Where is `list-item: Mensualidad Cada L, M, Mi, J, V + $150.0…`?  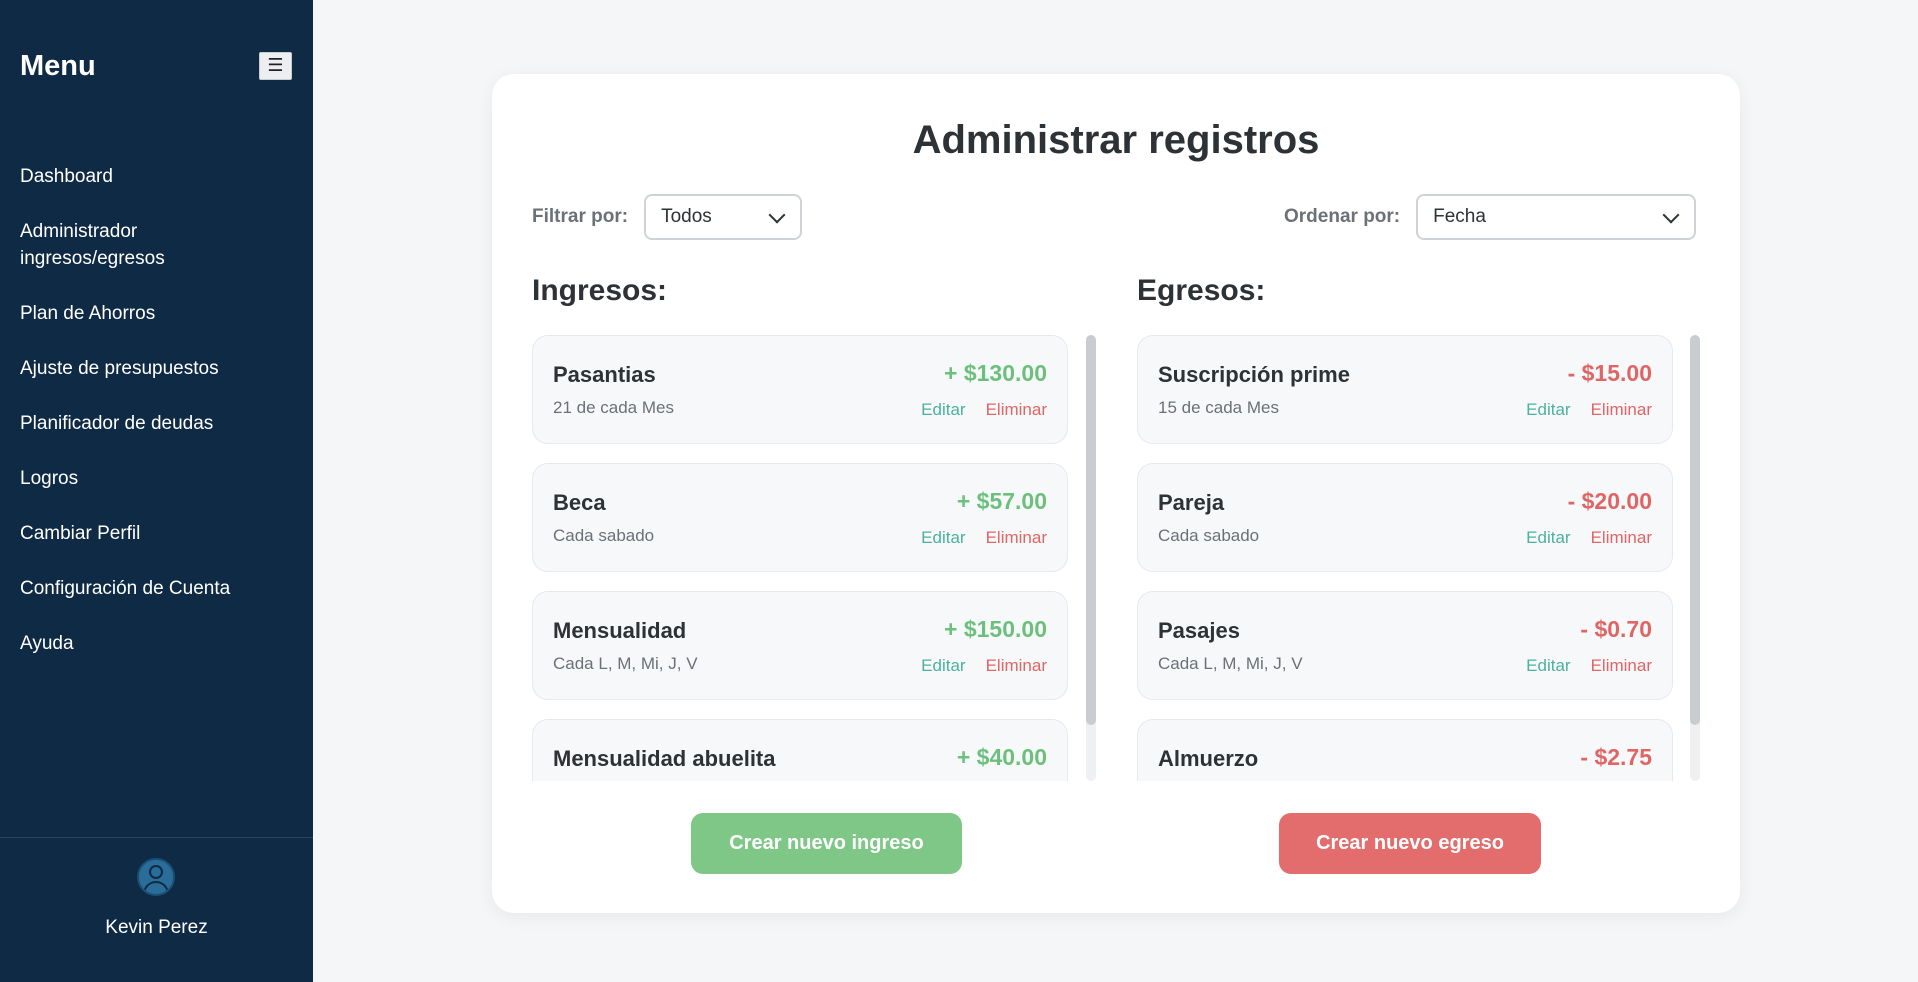
list-item: Mensualidad Cada L, M, Mi, J, V + $150.0… is located at coordinates (800, 645).